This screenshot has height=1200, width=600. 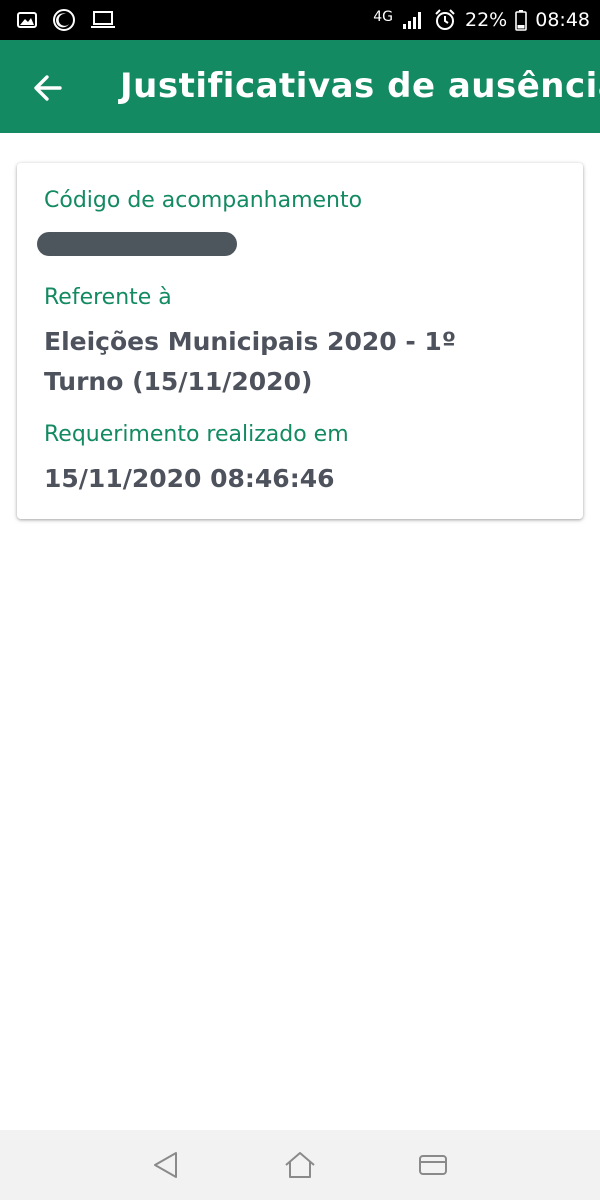 I want to click on status-left-icons, so click(x=66, y=22).